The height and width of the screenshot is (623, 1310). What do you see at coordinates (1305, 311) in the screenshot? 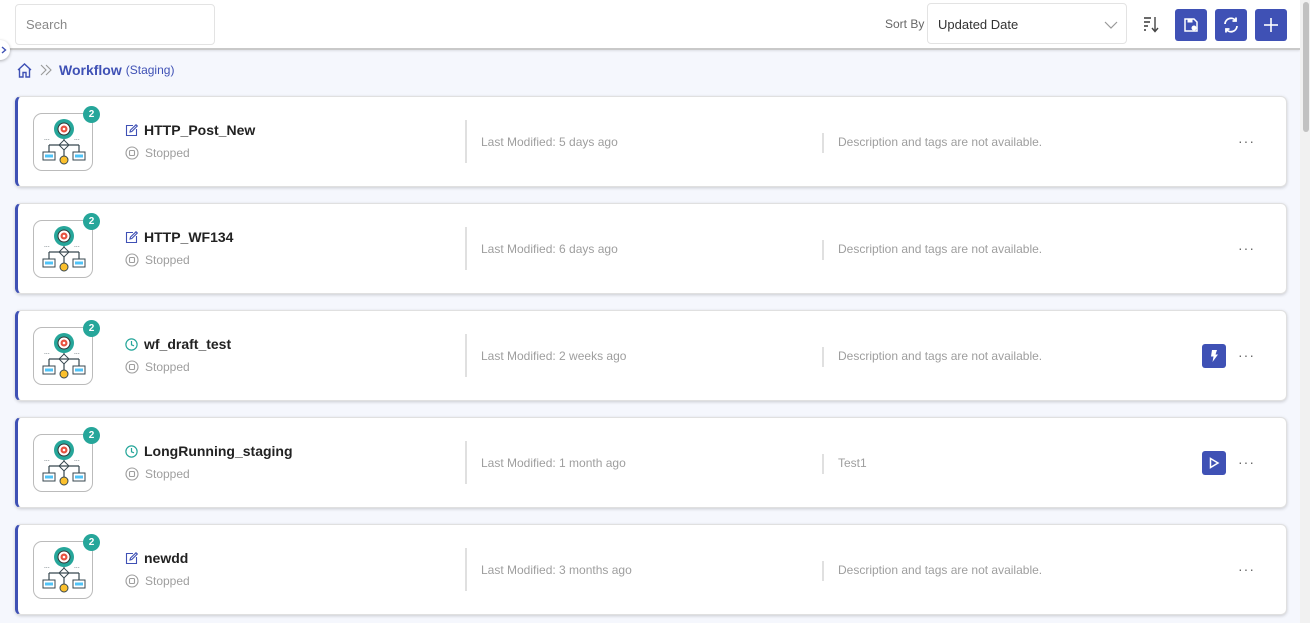
I see `scrollbar` at bounding box center [1305, 311].